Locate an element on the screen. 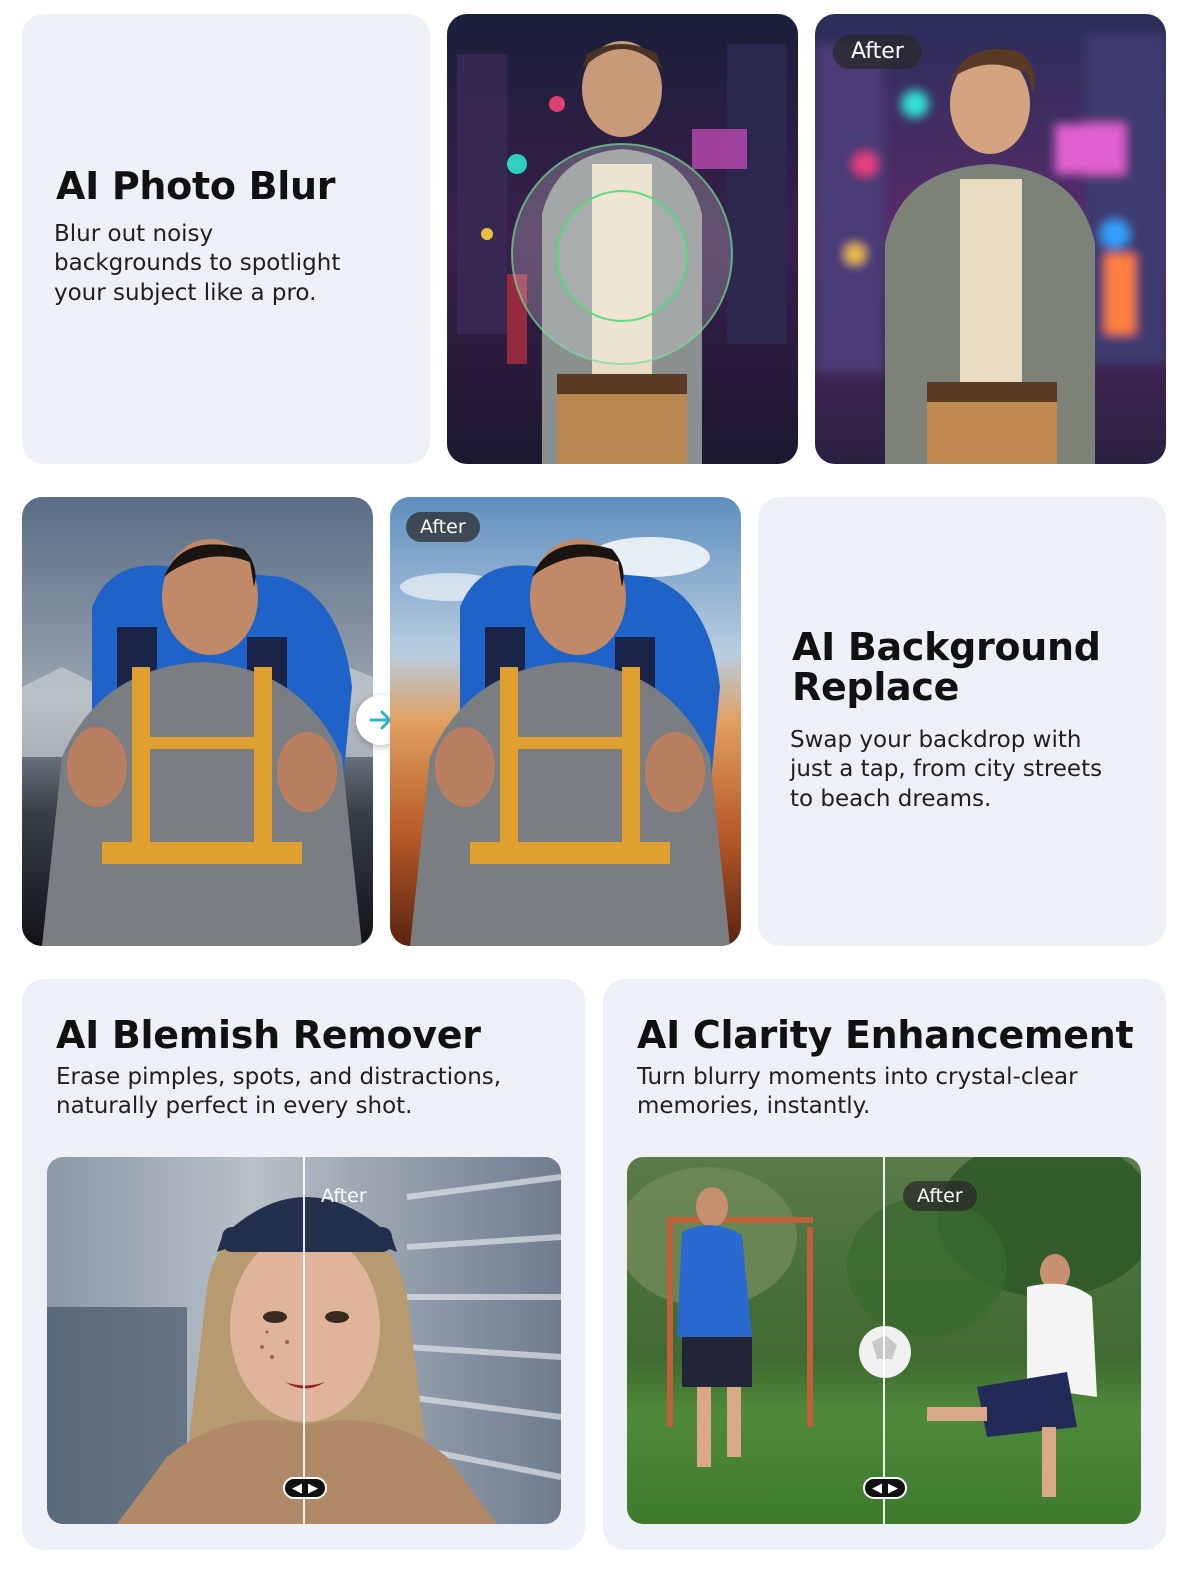  background-replace-after-image: After is located at coordinates (565, 721).